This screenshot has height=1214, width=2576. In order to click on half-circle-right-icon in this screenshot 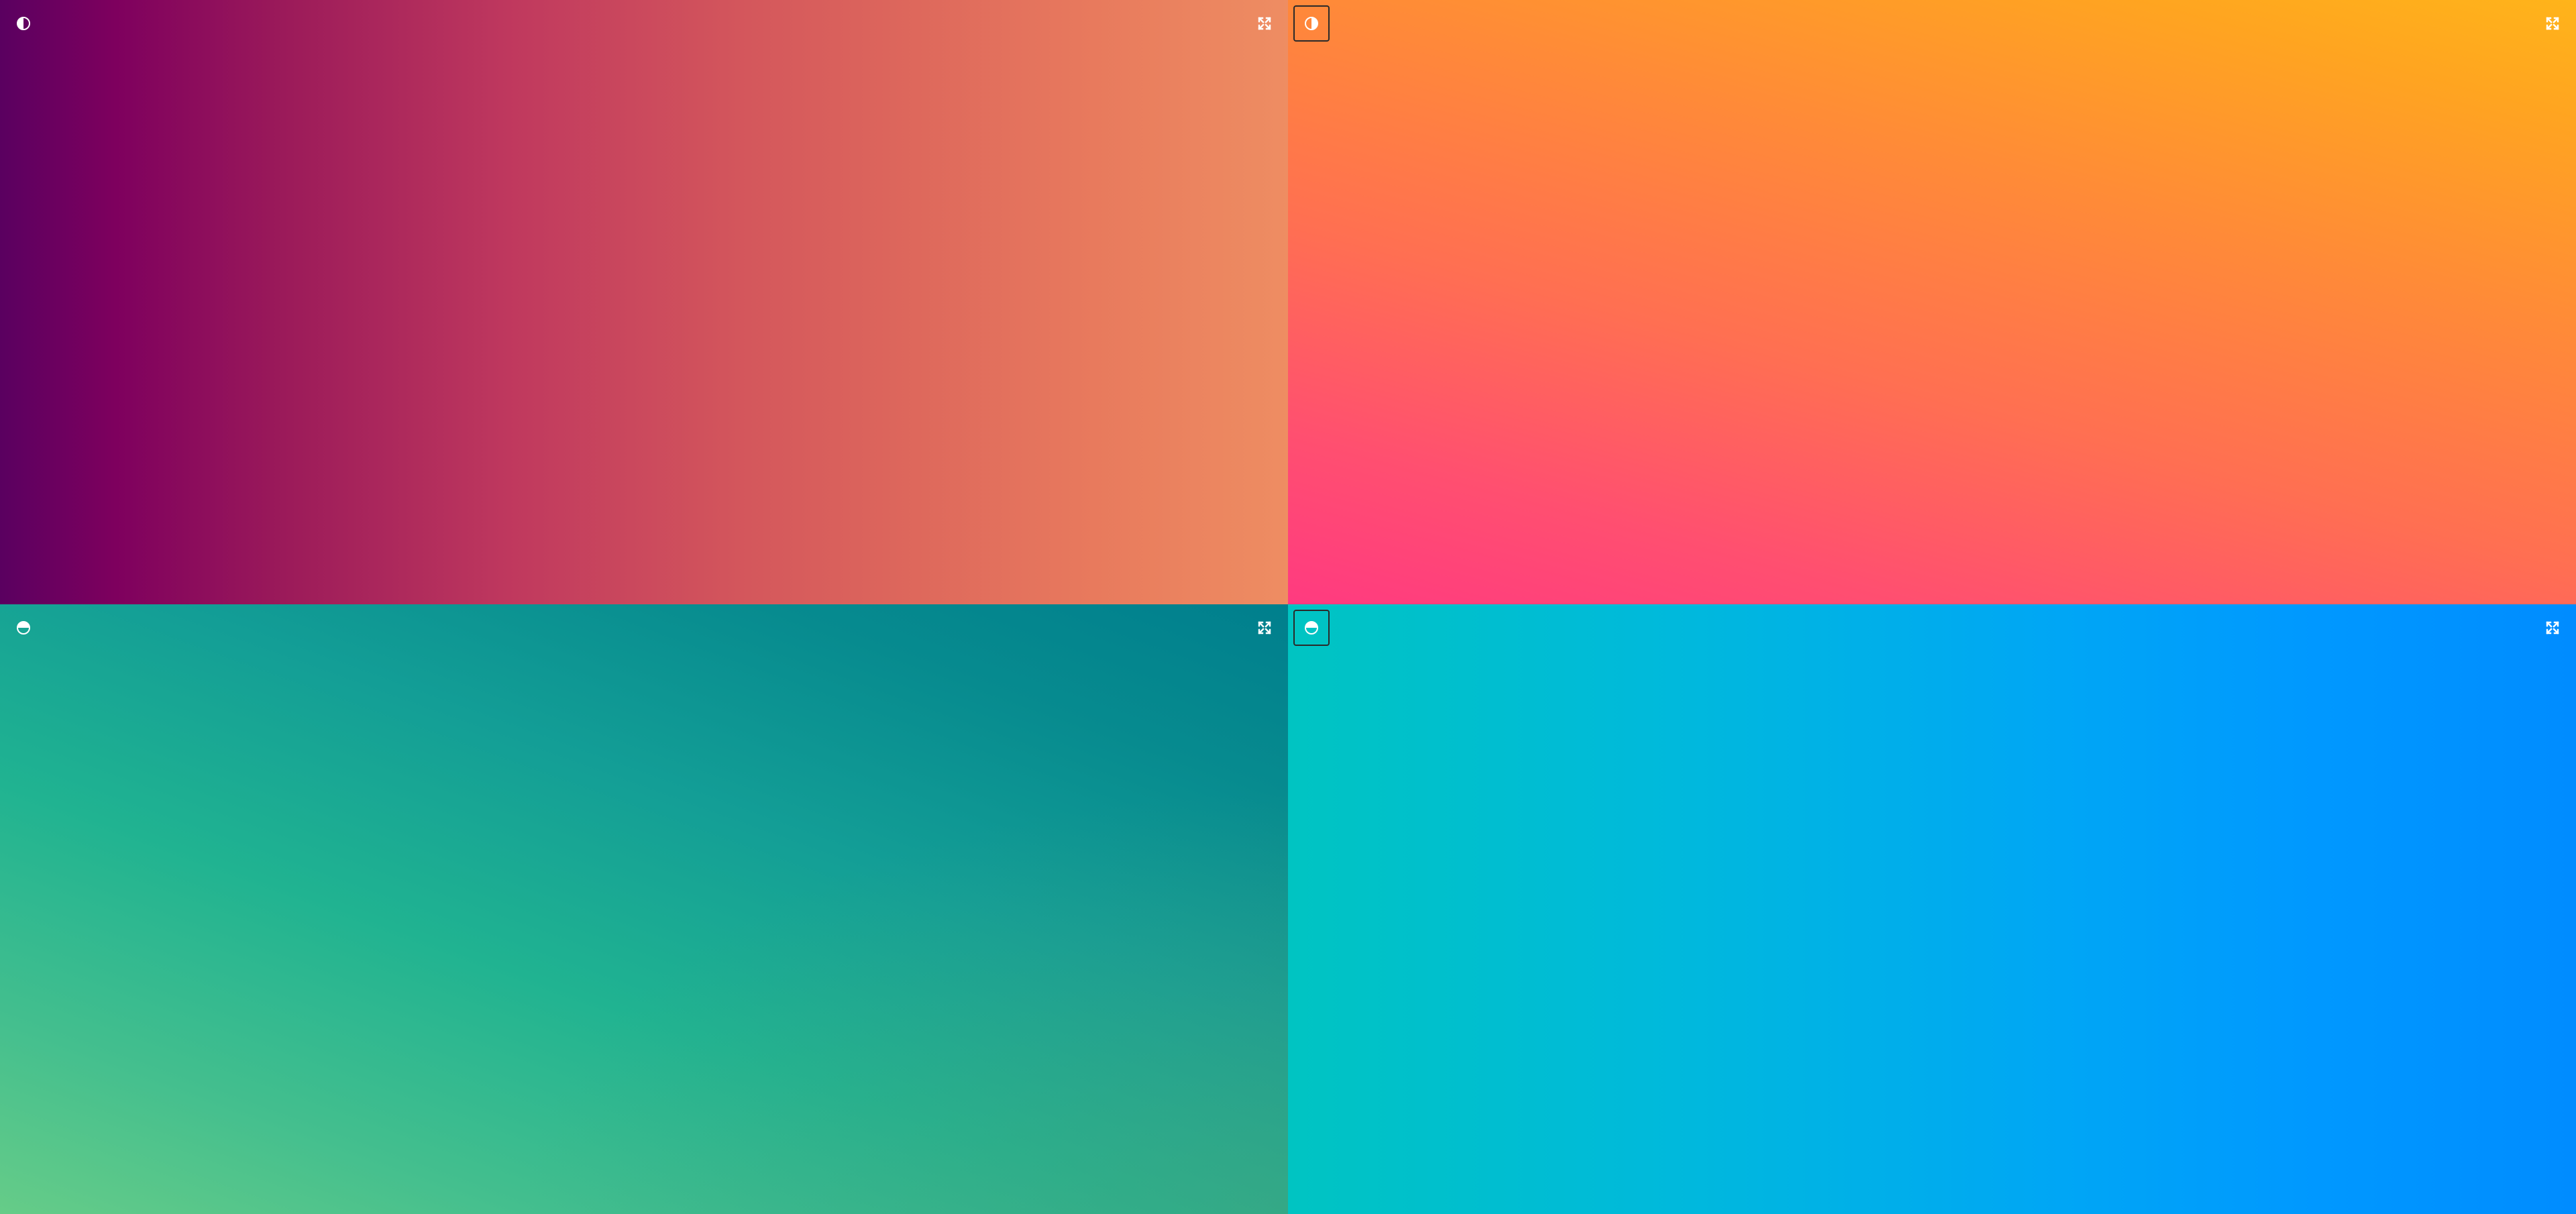, I will do `click(1311, 23)`.